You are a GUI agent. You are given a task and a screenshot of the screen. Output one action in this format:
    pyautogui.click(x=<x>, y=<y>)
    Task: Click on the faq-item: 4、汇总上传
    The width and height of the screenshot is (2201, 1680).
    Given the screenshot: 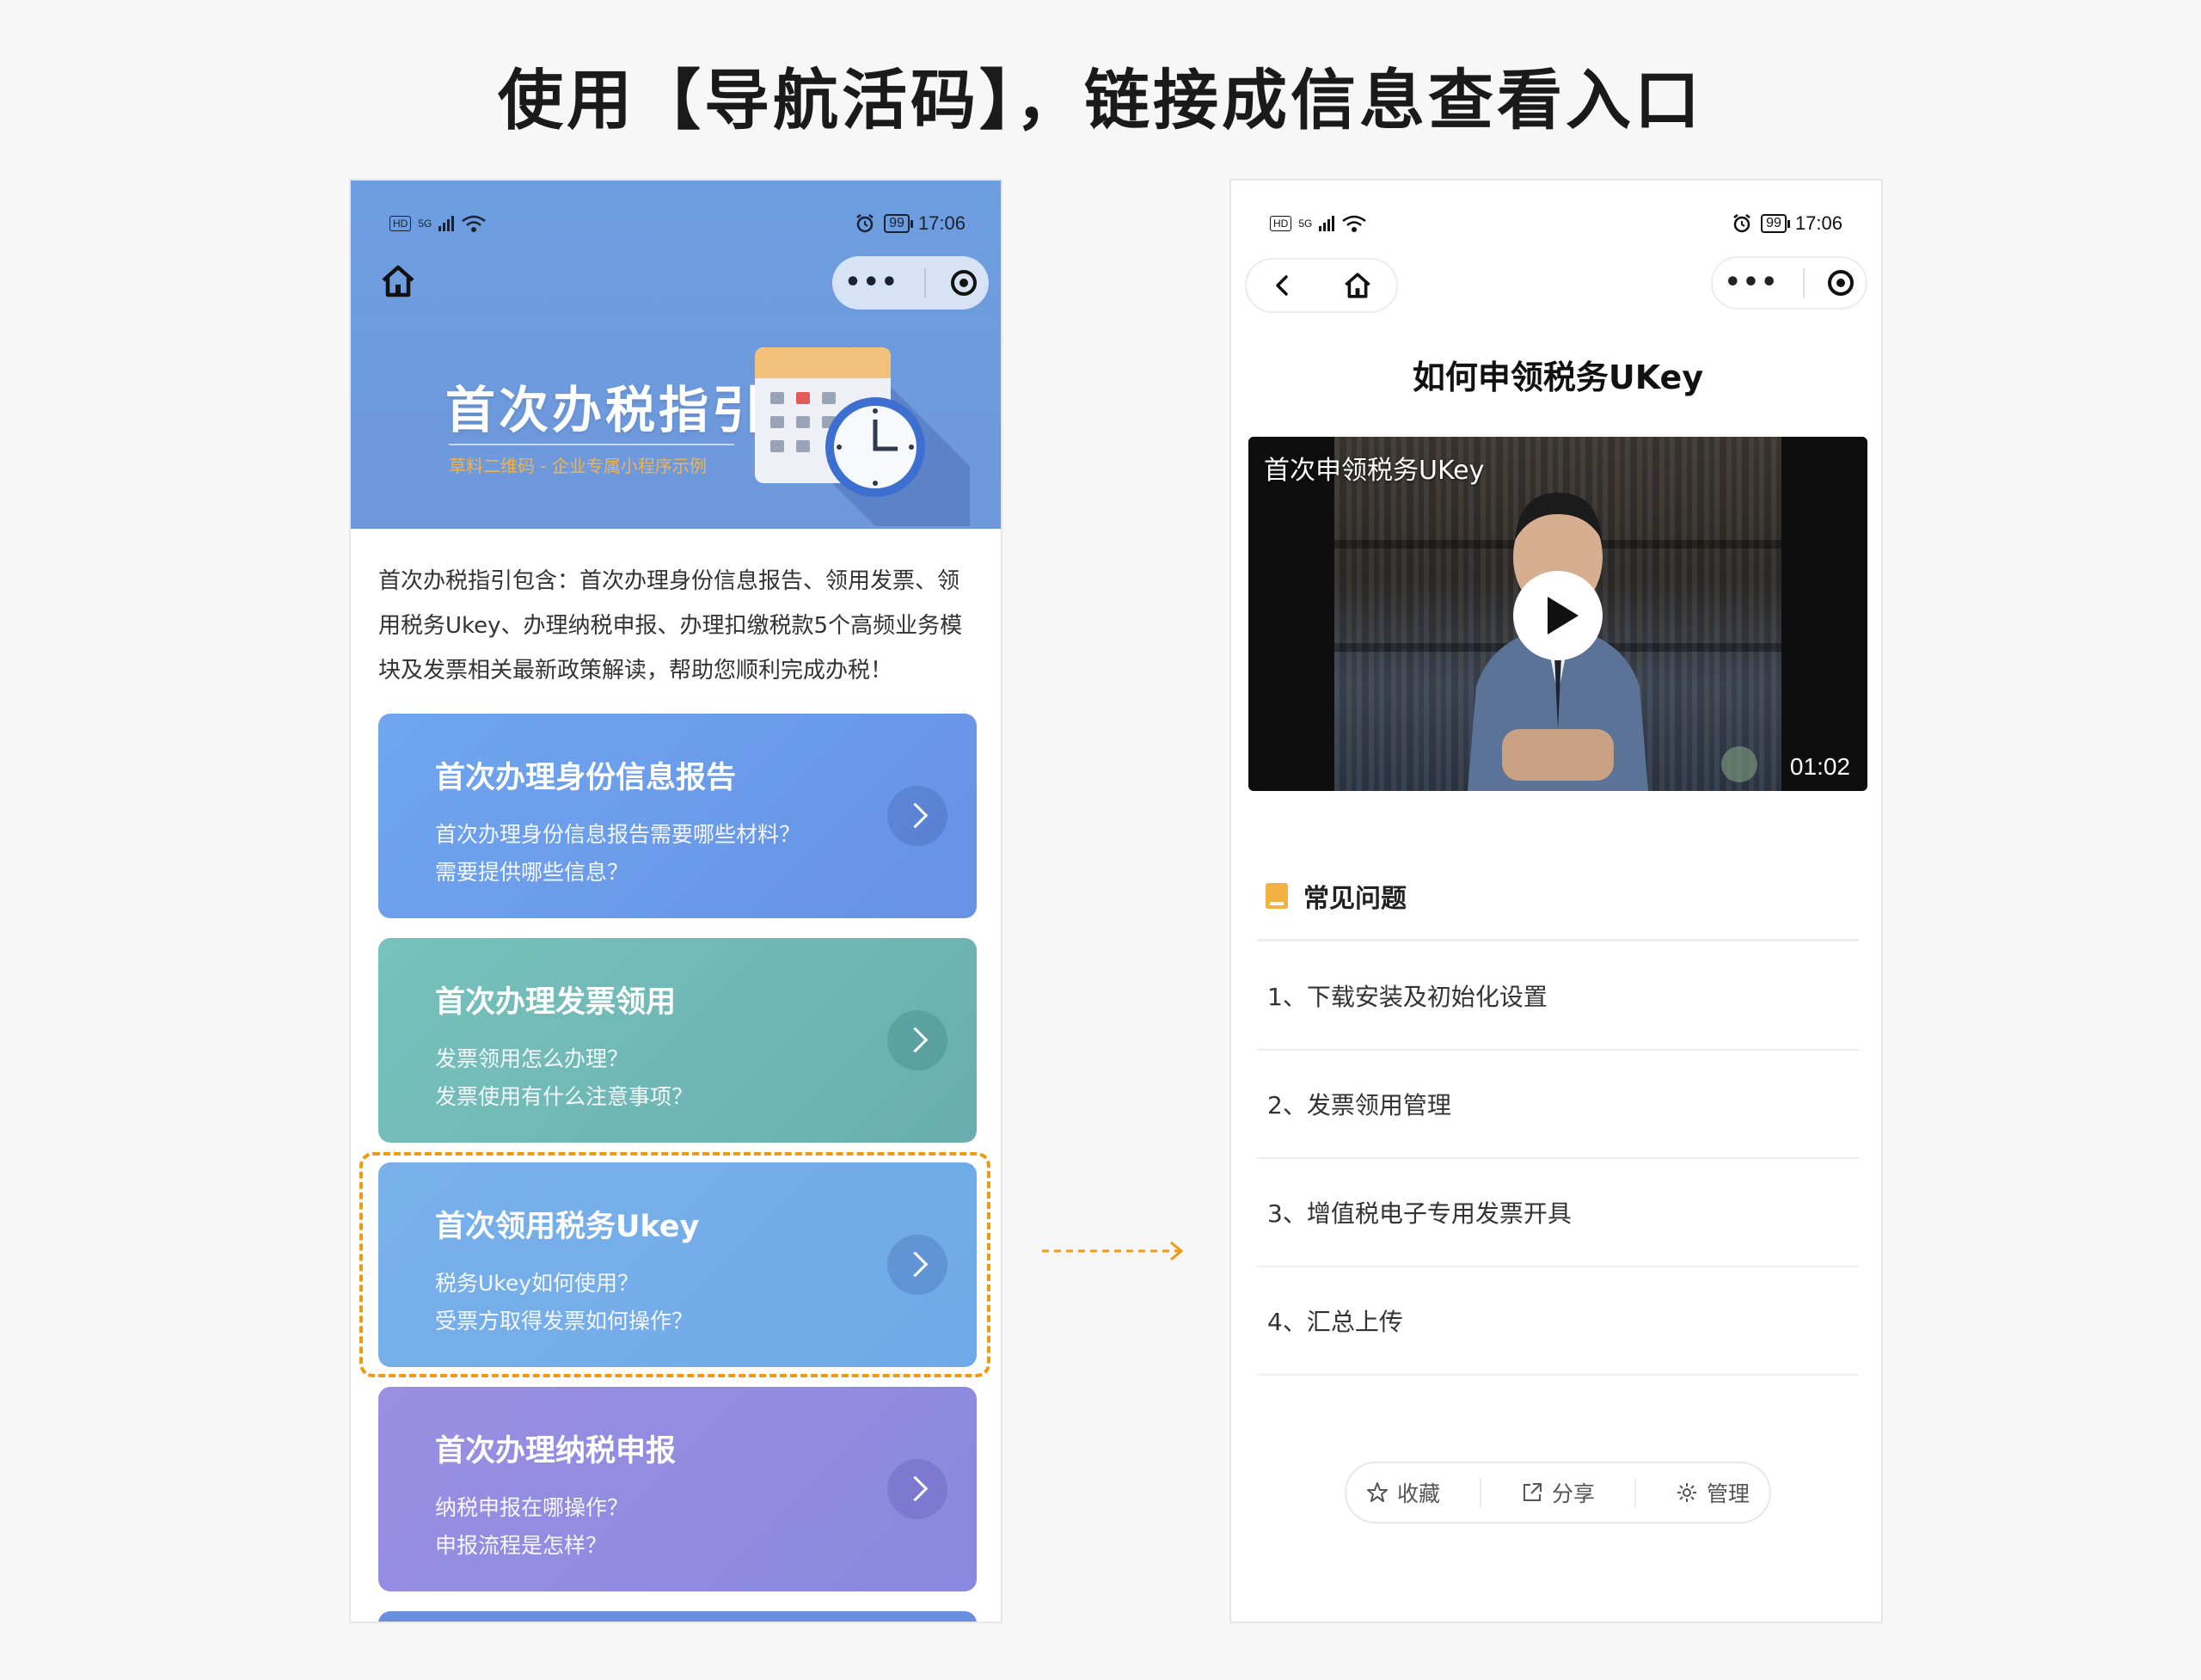 What is the action you would take?
    pyautogui.click(x=1558, y=1321)
    